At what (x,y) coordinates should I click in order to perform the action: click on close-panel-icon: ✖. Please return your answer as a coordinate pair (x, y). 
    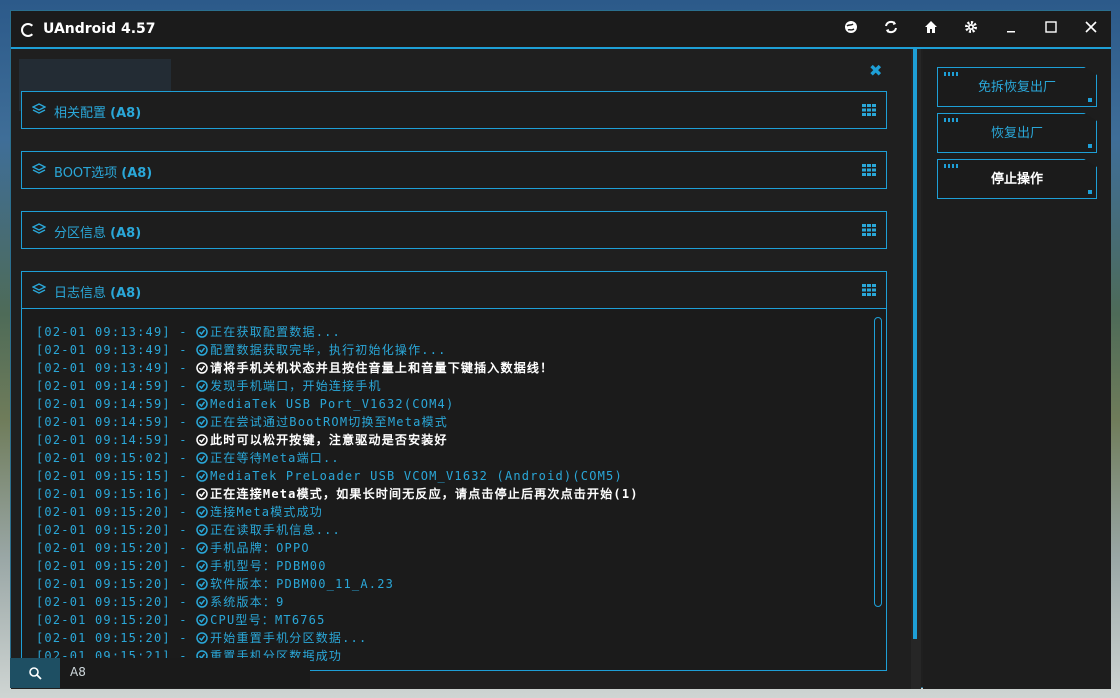
    Looking at the image, I should click on (875, 70).